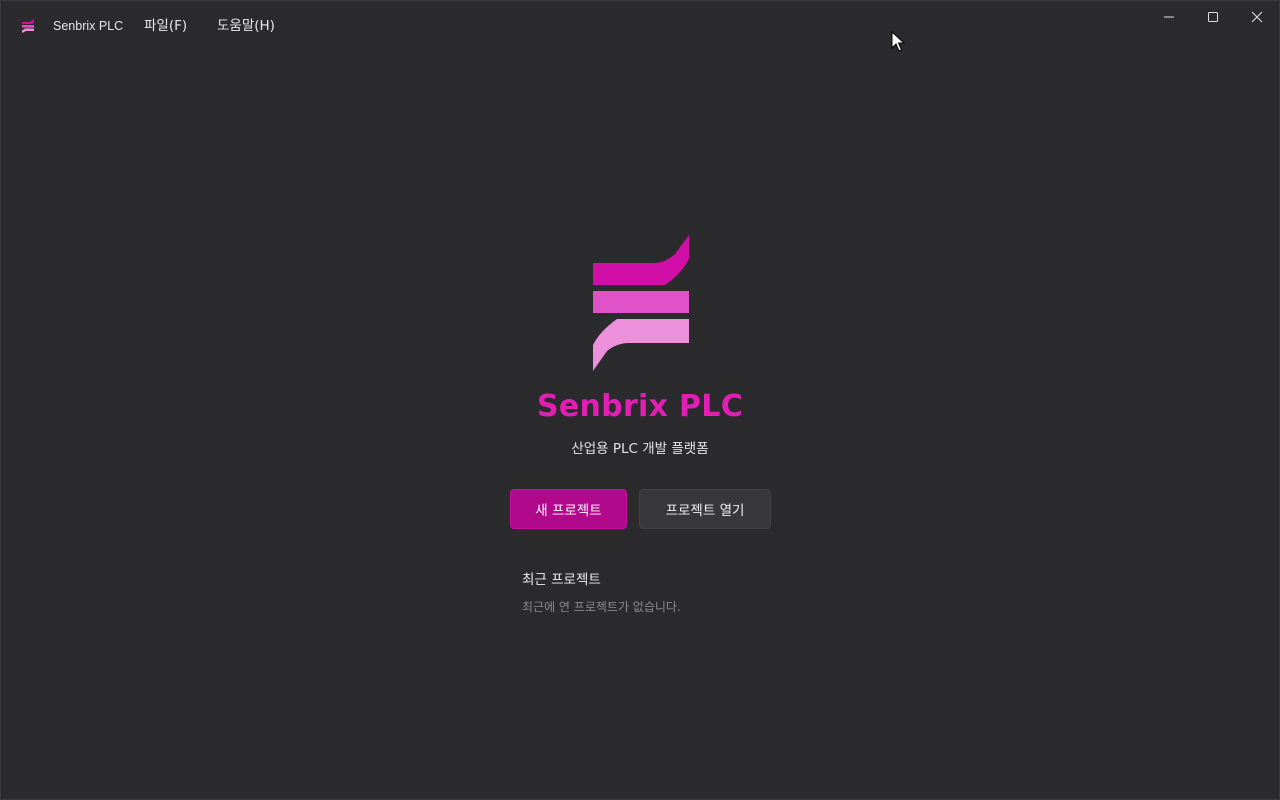 This screenshot has height=800, width=1280. Describe the element at coordinates (601, 607) in the screenshot. I see `recent-projects-empty: 최근에 연 프로젝트가 없습니다.` at that location.